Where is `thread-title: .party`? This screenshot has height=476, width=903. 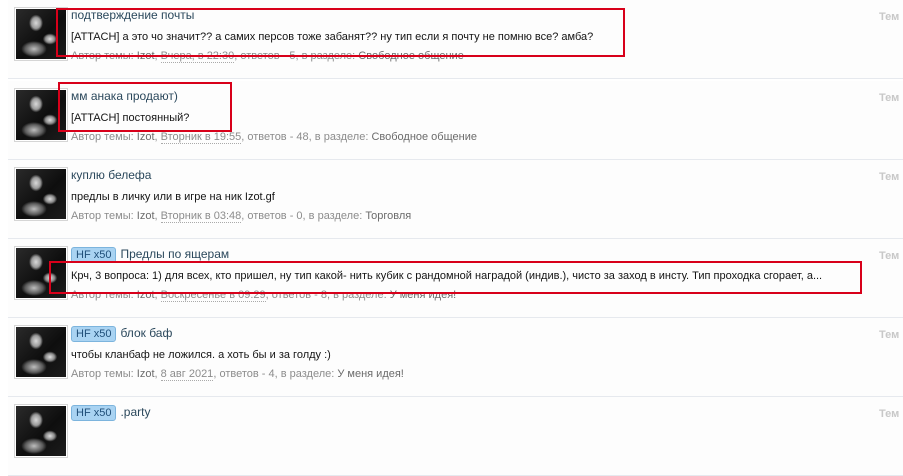
thread-title: .party is located at coordinates (135, 412).